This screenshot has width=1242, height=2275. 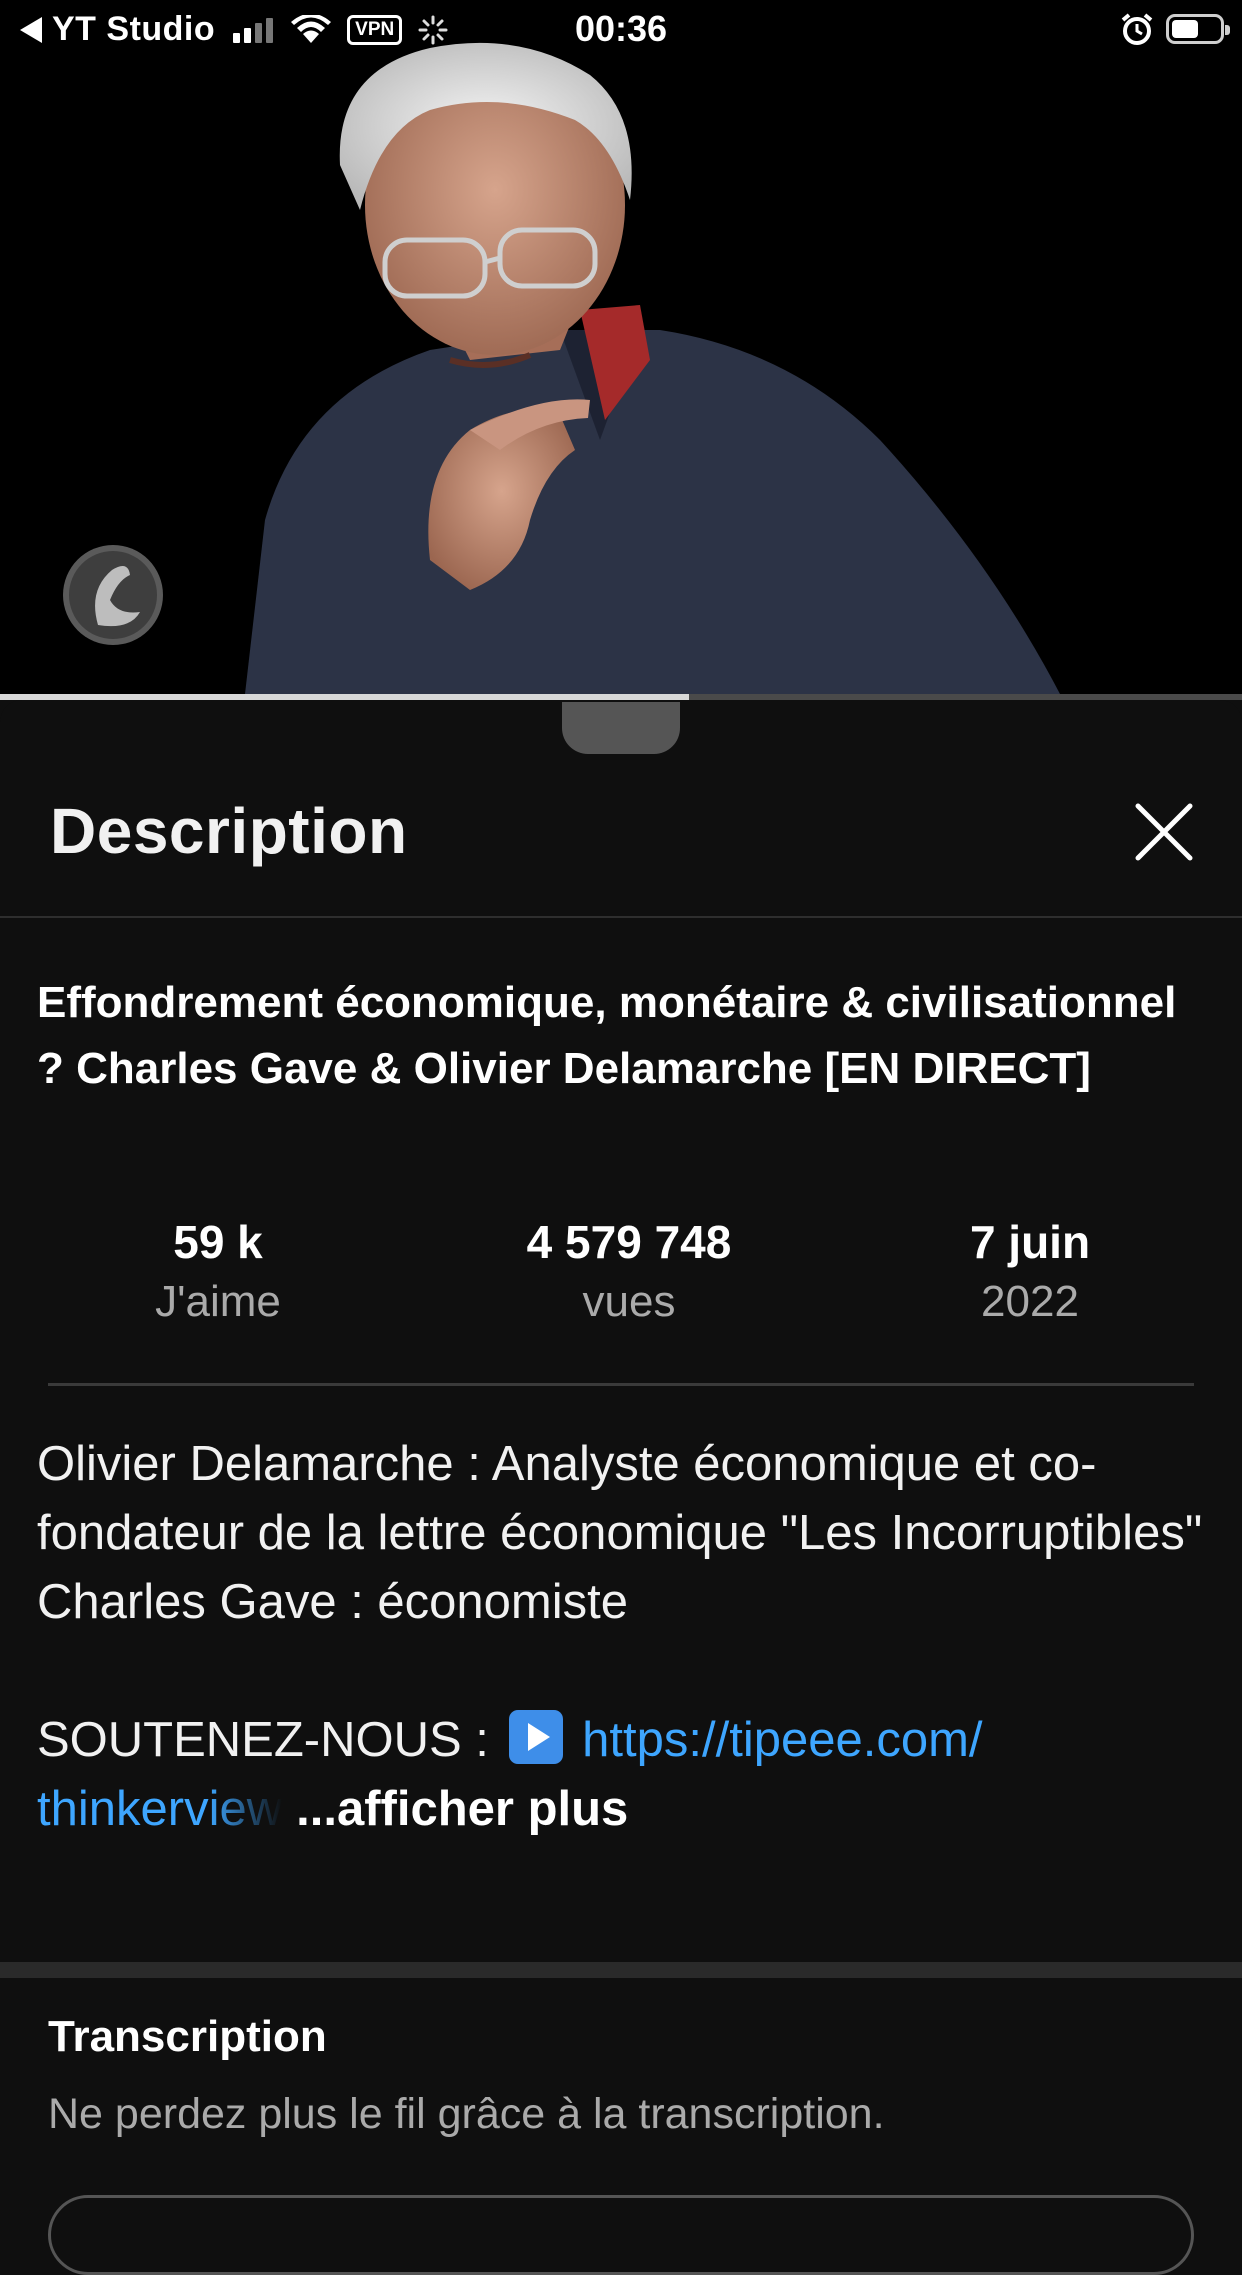 I want to click on tipeee-link-continued: thinkerview, so click(x=159, y=1809).